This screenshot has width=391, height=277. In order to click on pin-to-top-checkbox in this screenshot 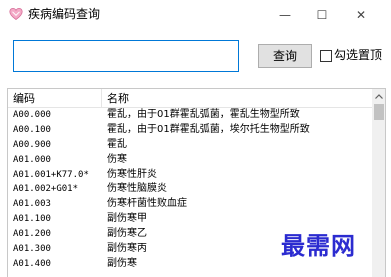, I will do `click(326, 56)`.